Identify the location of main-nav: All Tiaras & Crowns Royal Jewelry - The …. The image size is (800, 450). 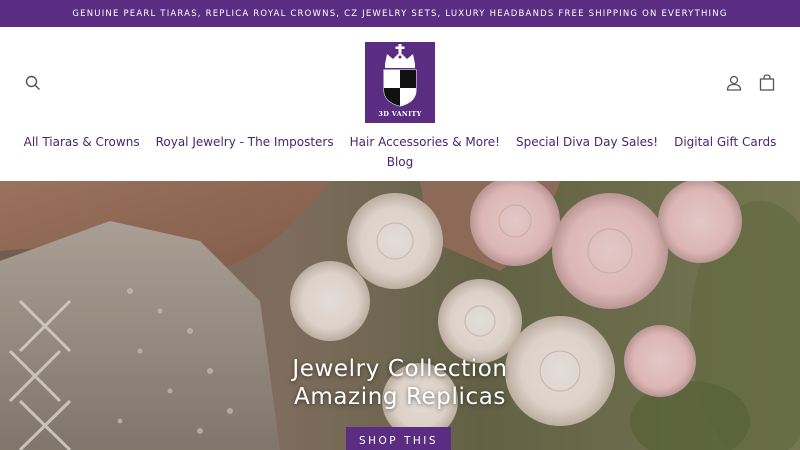
(400, 142).